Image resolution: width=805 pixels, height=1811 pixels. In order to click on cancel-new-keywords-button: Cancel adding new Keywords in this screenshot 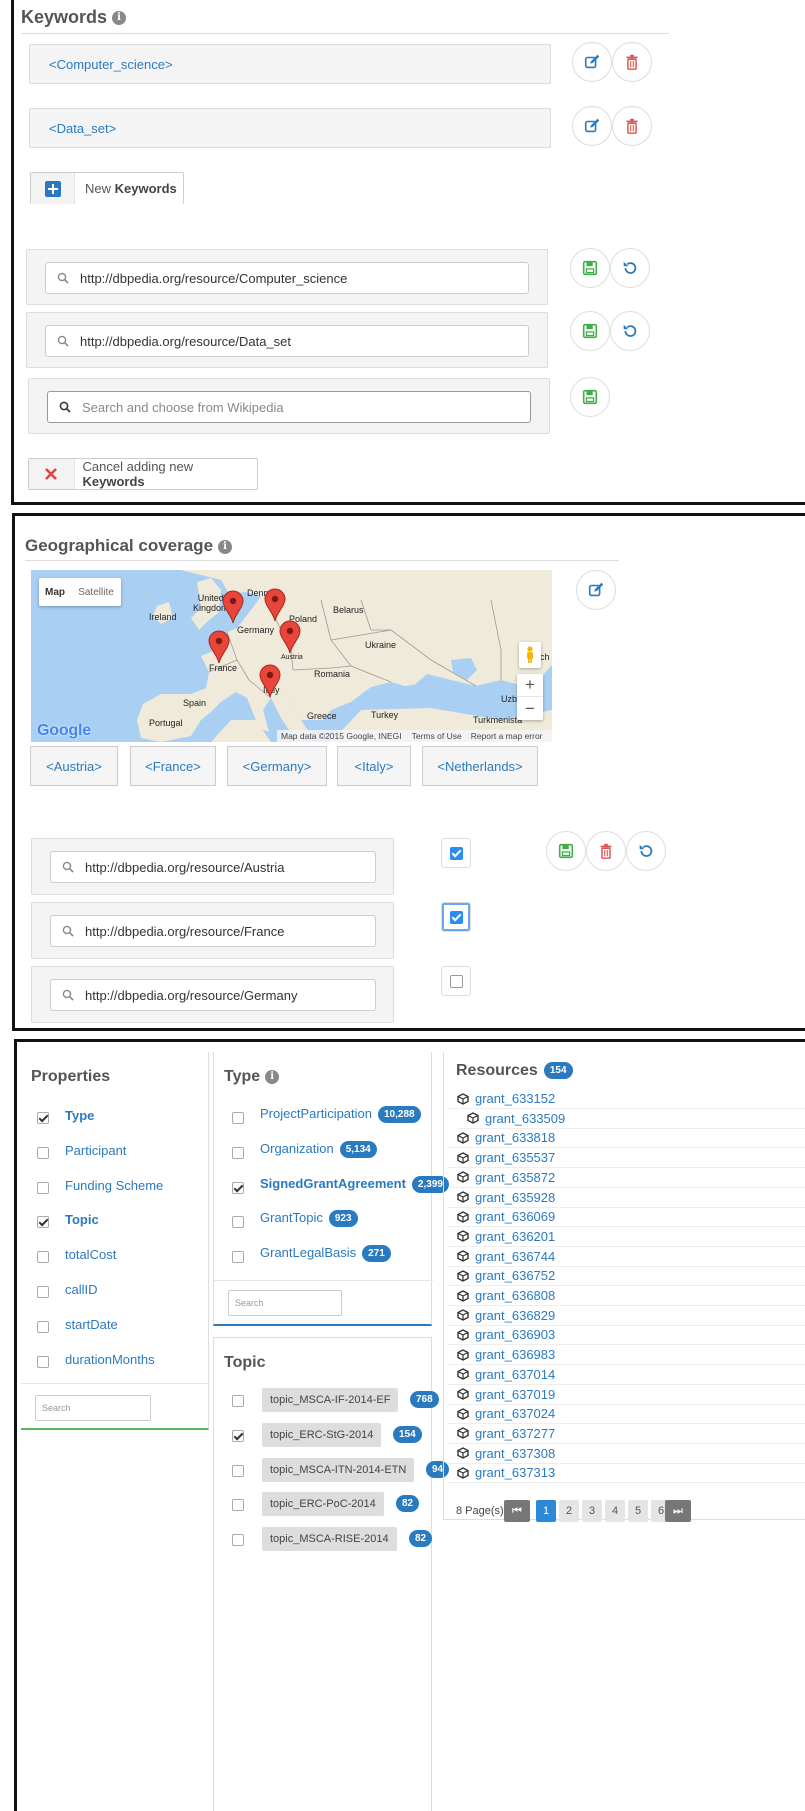, I will do `click(143, 474)`.